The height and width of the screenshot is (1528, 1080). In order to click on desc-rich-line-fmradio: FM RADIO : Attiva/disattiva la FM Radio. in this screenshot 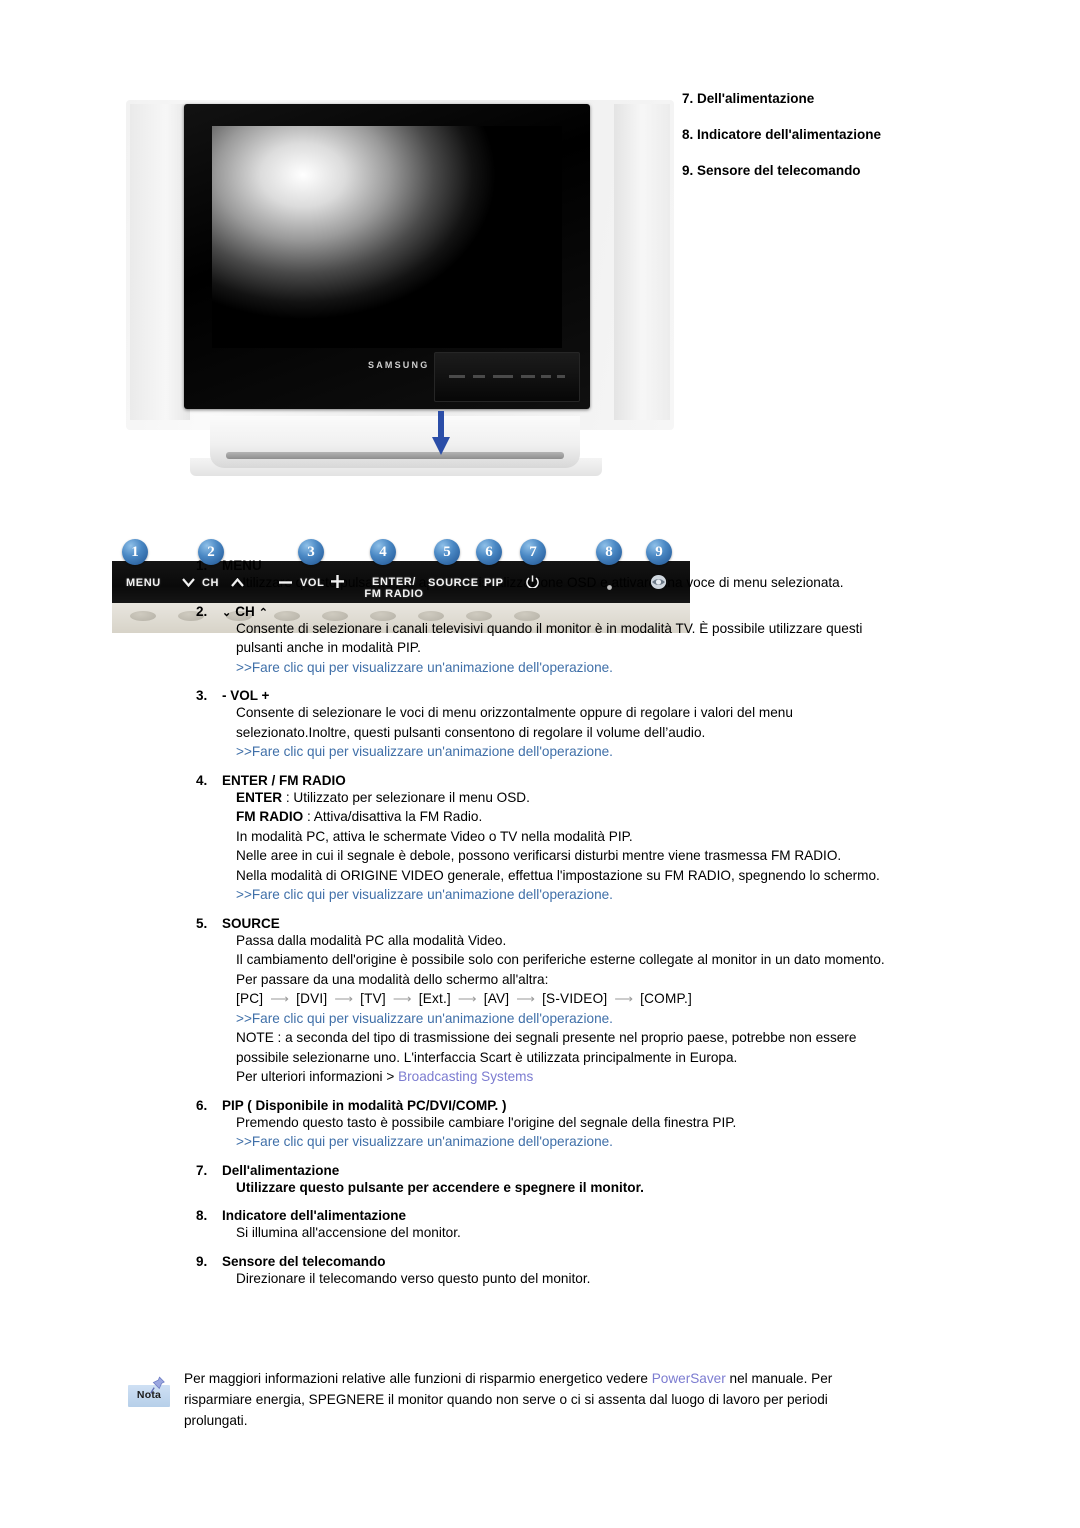, I will do `click(566, 817)`.